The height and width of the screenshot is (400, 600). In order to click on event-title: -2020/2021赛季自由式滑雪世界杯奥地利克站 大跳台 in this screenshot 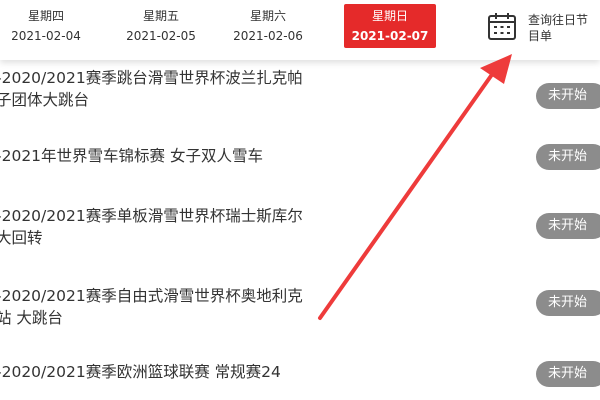, I will do `click(151, 307)`.